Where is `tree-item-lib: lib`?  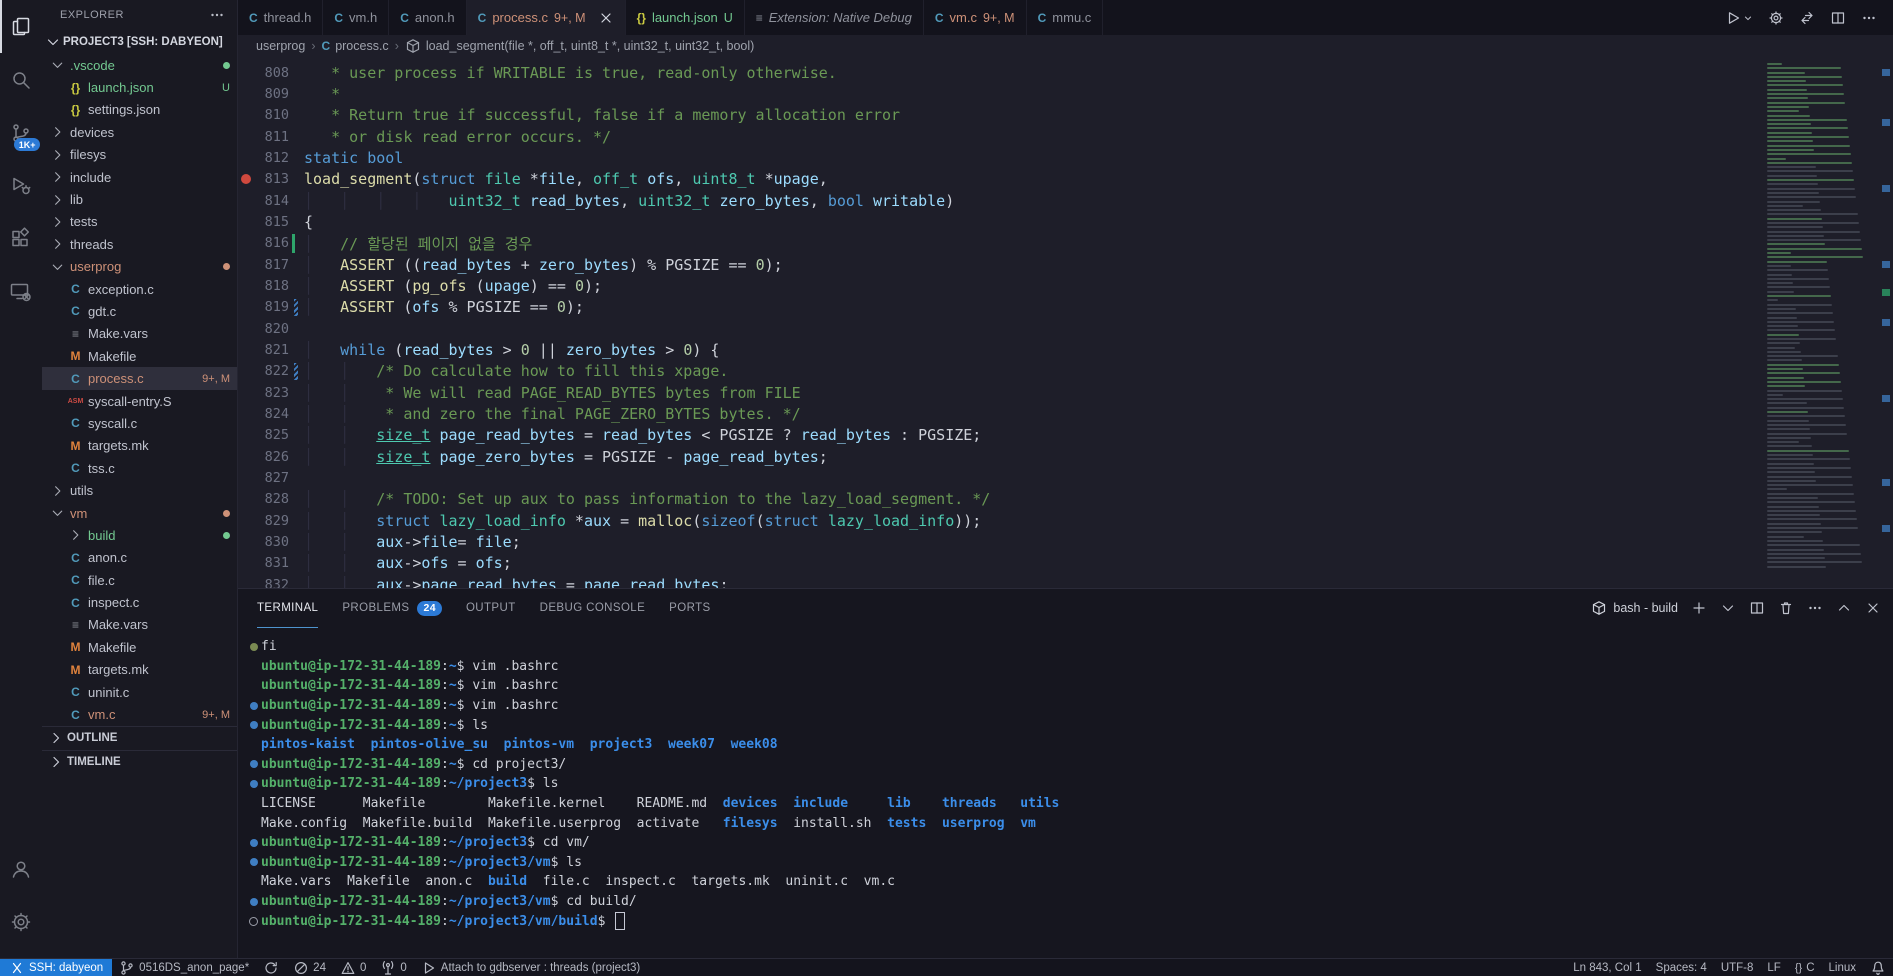 tree-item-lib: lib is located at coordinates (139, 199).